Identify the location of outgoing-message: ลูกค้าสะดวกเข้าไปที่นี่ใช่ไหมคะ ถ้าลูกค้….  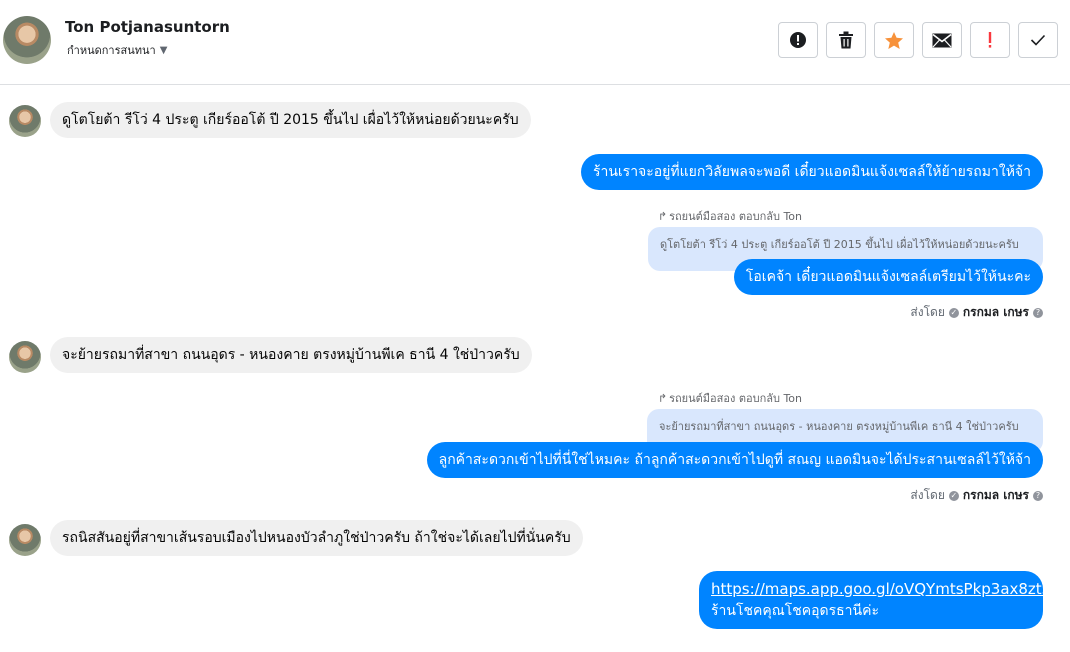
(734, 460).